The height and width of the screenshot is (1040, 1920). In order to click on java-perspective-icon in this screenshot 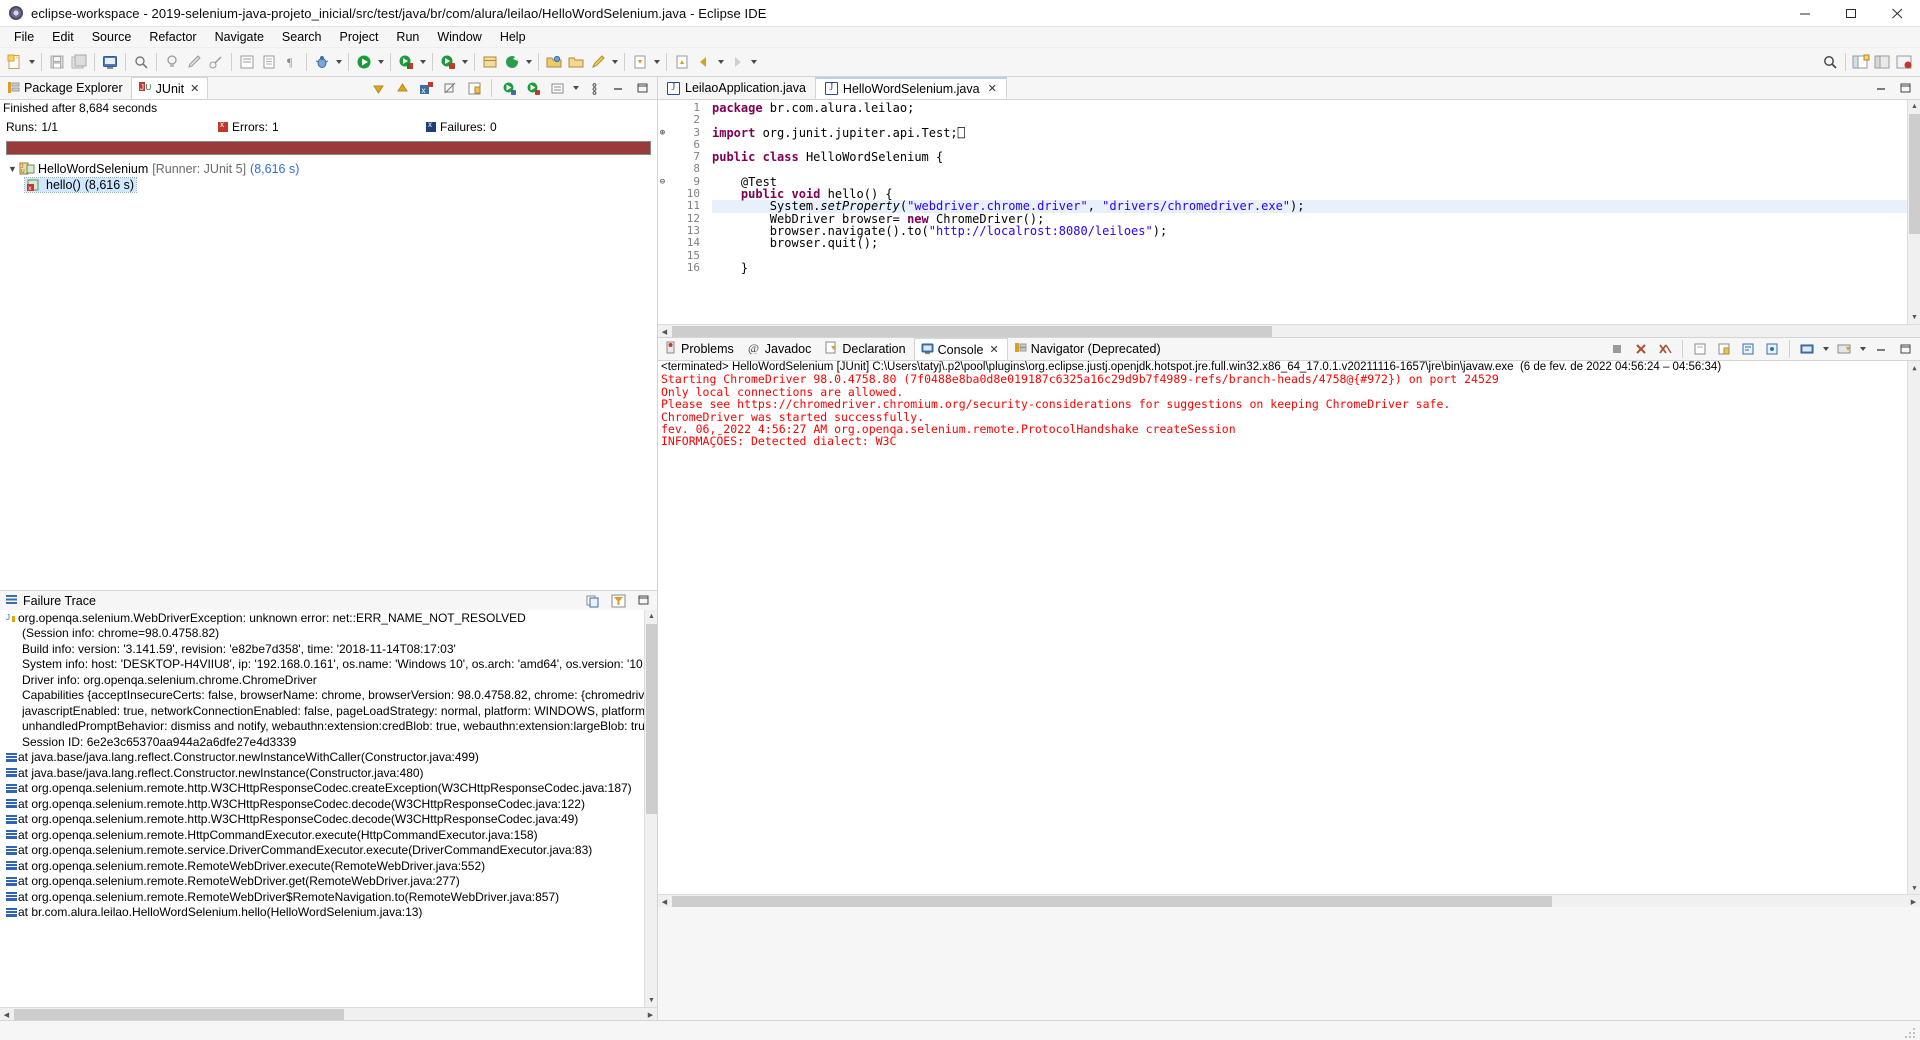, I will do `click(1883, 62)`.